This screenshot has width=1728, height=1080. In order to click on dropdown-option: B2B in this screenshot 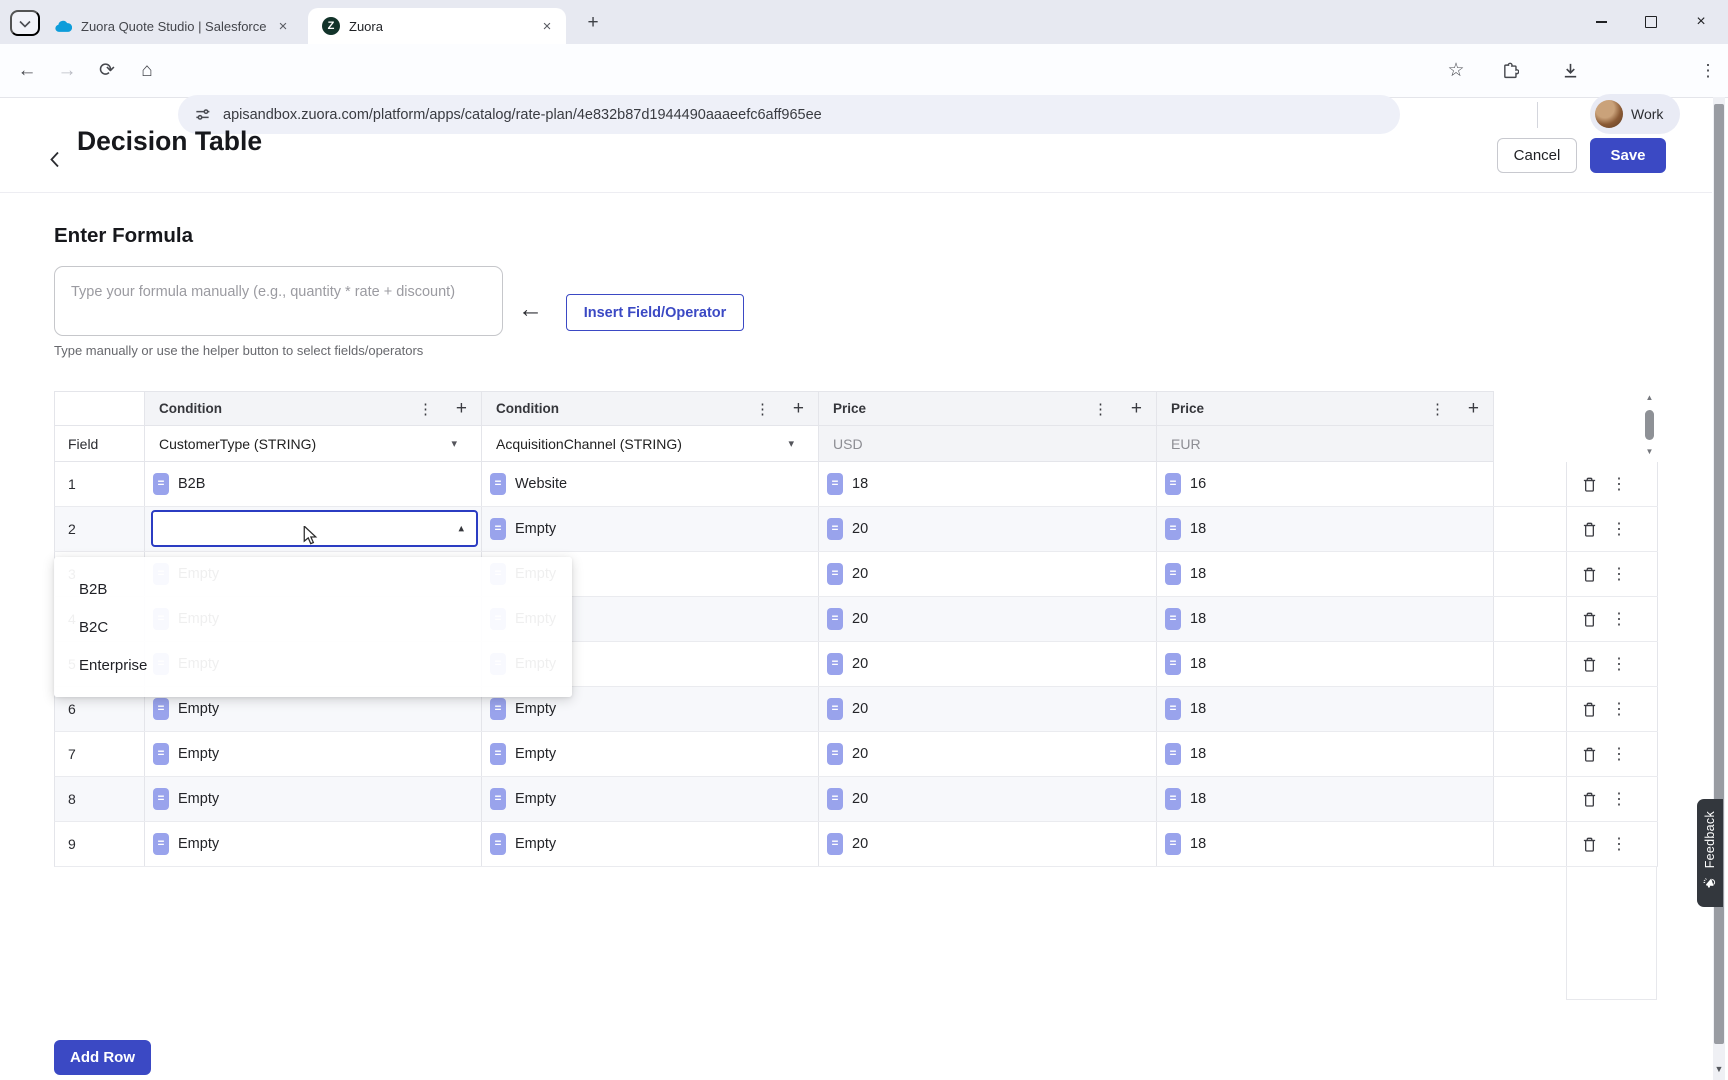, I will do `click(313, 589)`.